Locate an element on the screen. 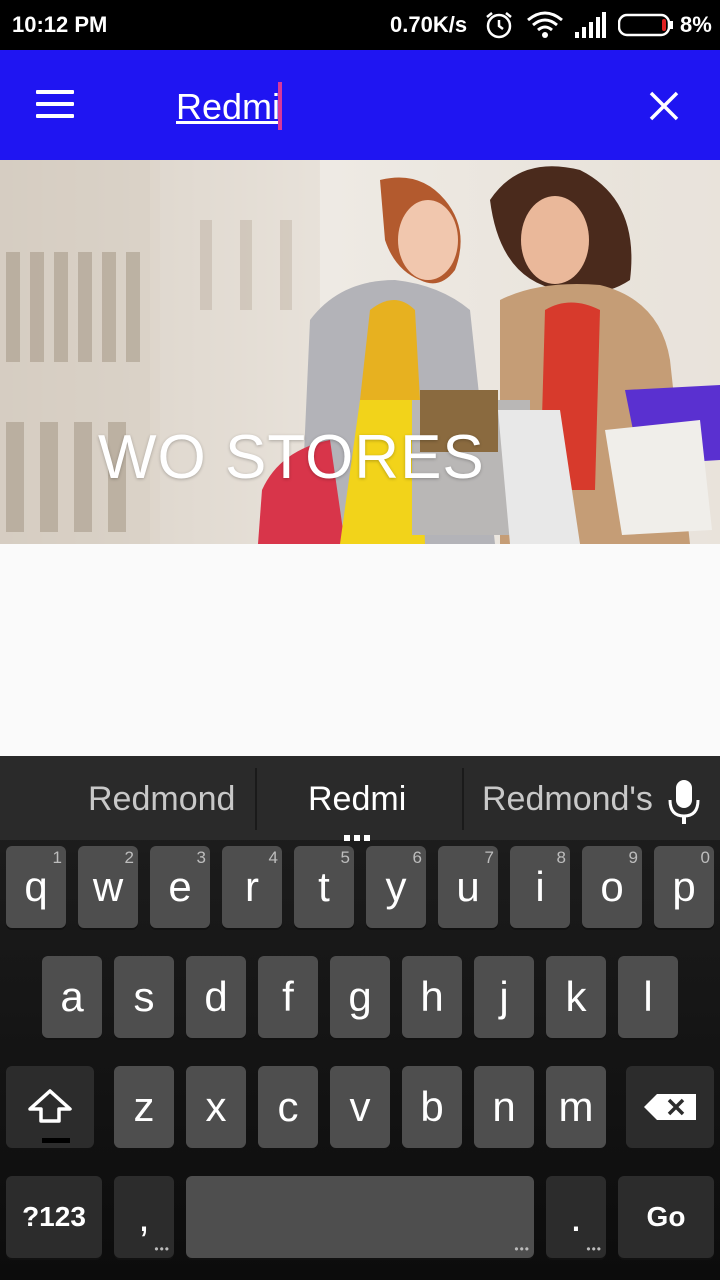 The height and width of the screenshot is (1280, 720). key-label: t is located at coordinates (324, 886).